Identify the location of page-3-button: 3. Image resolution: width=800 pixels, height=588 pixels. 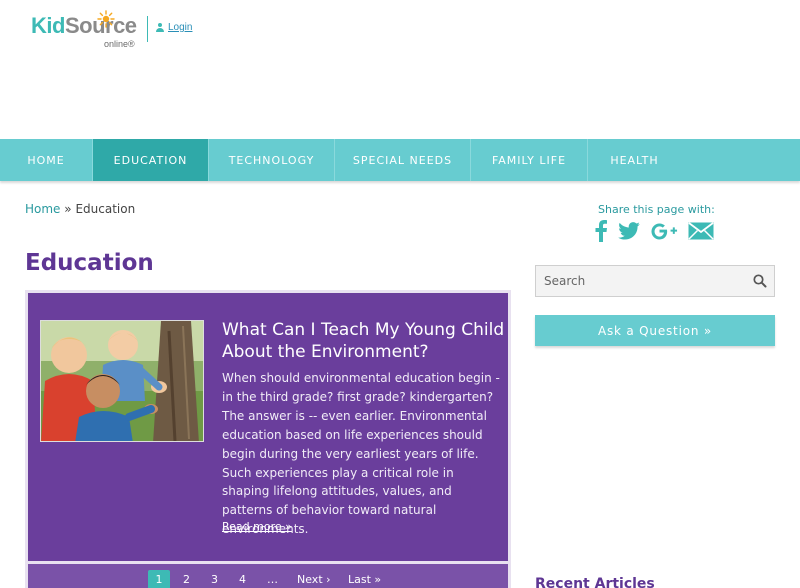
(214, 579).